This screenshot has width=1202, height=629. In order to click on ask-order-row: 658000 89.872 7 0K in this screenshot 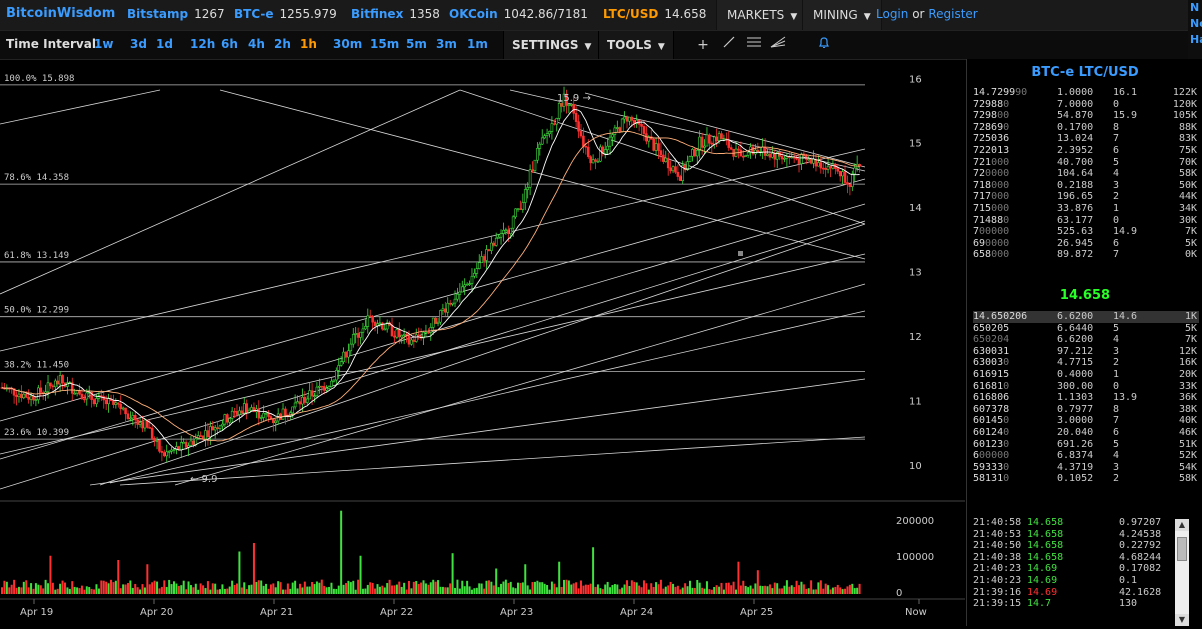, I will do `click(1086, 255)`.